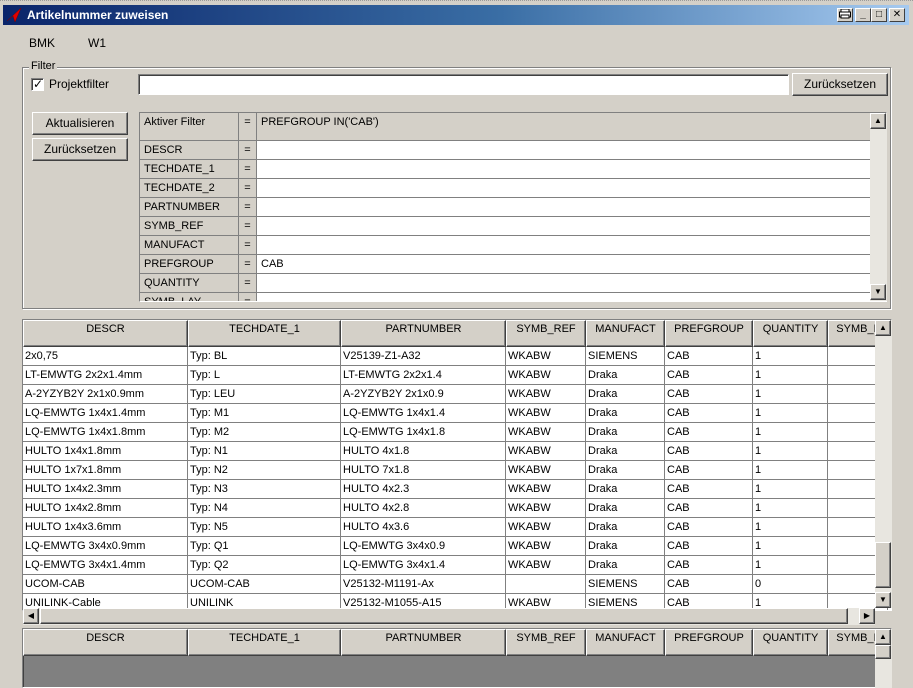 The image size is (913, 688). I want to click on filter-row: SYMB_LAY =, so click(505, 297).